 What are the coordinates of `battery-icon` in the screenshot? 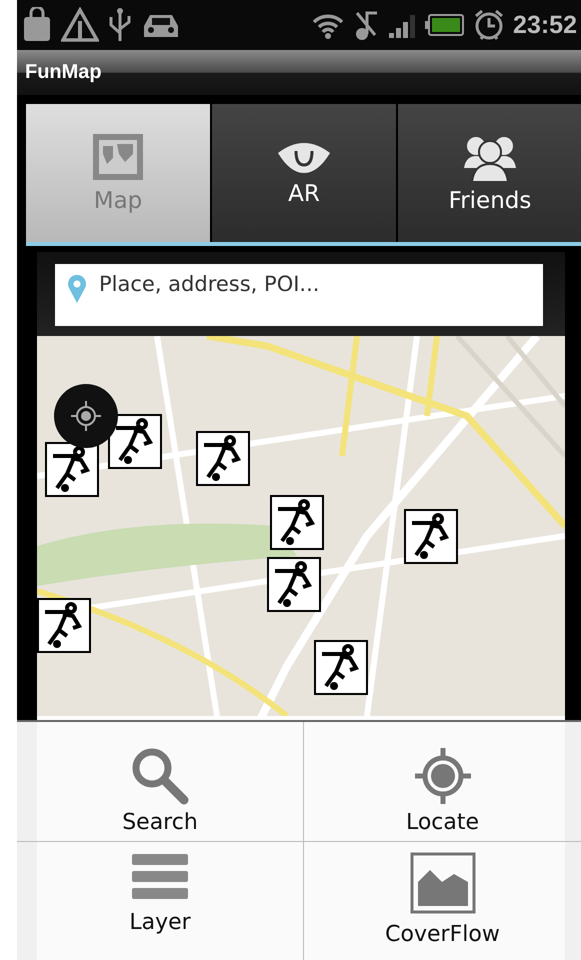 It's located at (445, 25).